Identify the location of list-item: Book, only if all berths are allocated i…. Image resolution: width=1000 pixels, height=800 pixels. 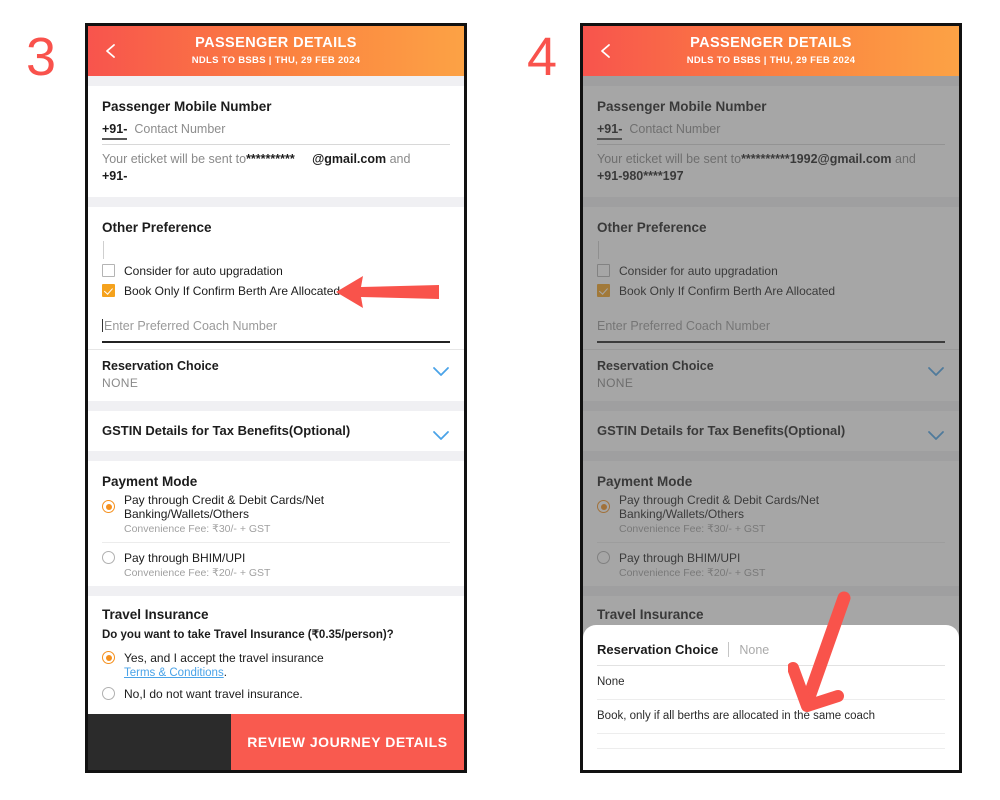
(771, 717).